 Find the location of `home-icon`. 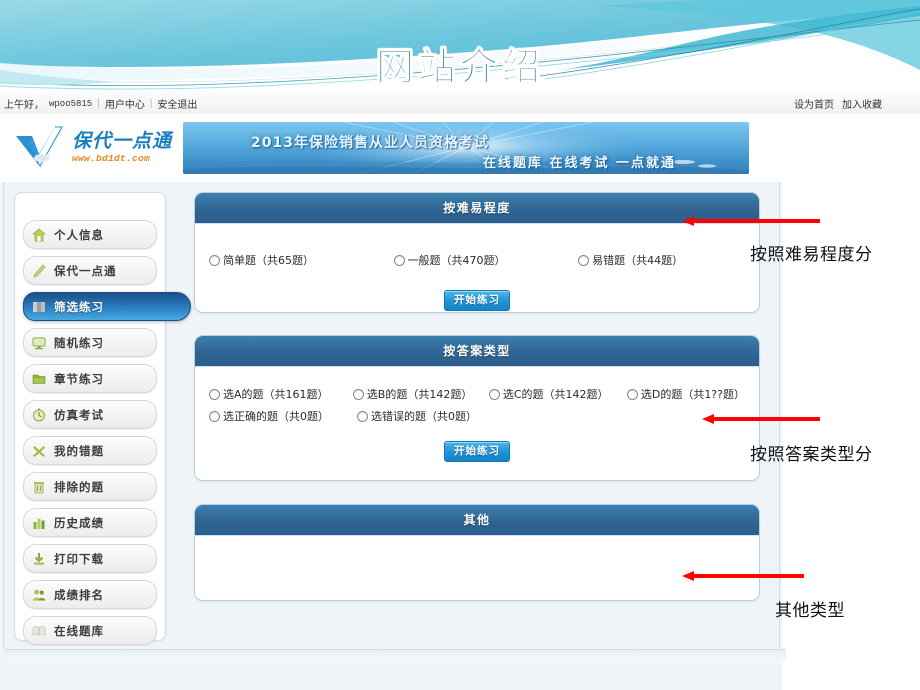

home-icon is located at coordinates (39, 235).